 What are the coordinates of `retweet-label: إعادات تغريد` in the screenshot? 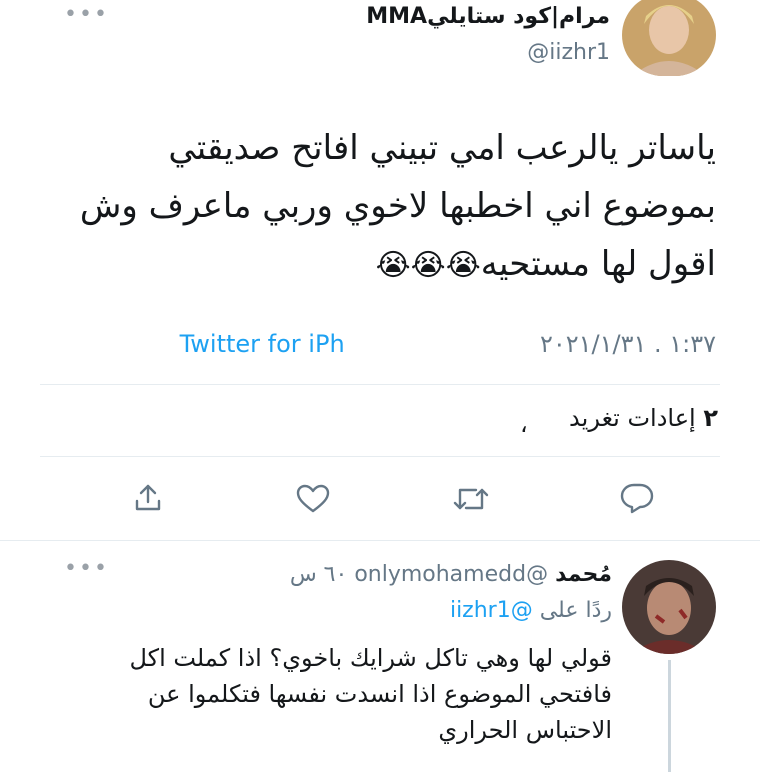 It's located at (632, 418).